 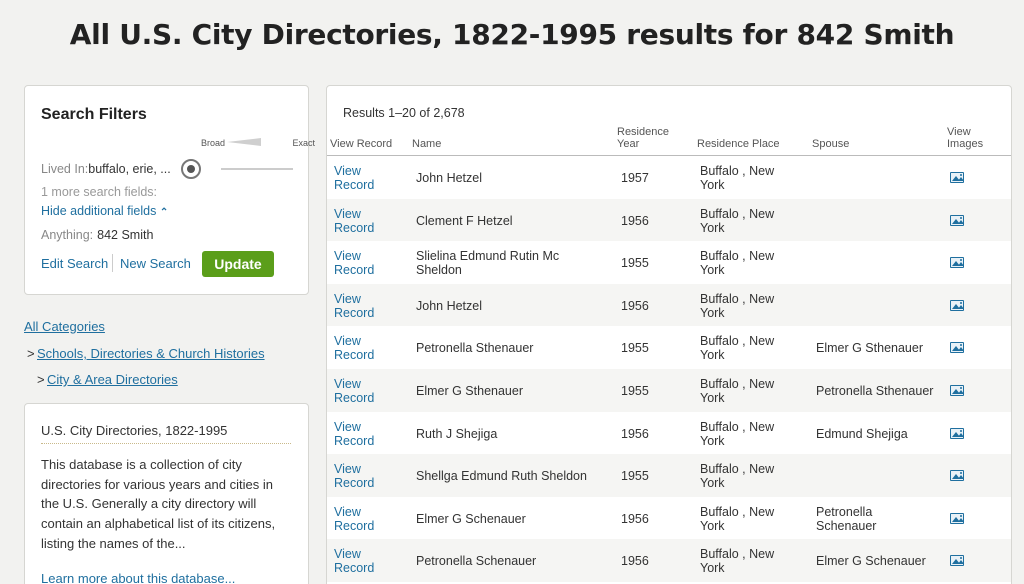 What do you see at coordinates (74, 263) in the screenshot?
I see `edit-search-link: Edit Search` at bounding box center [74, 263].